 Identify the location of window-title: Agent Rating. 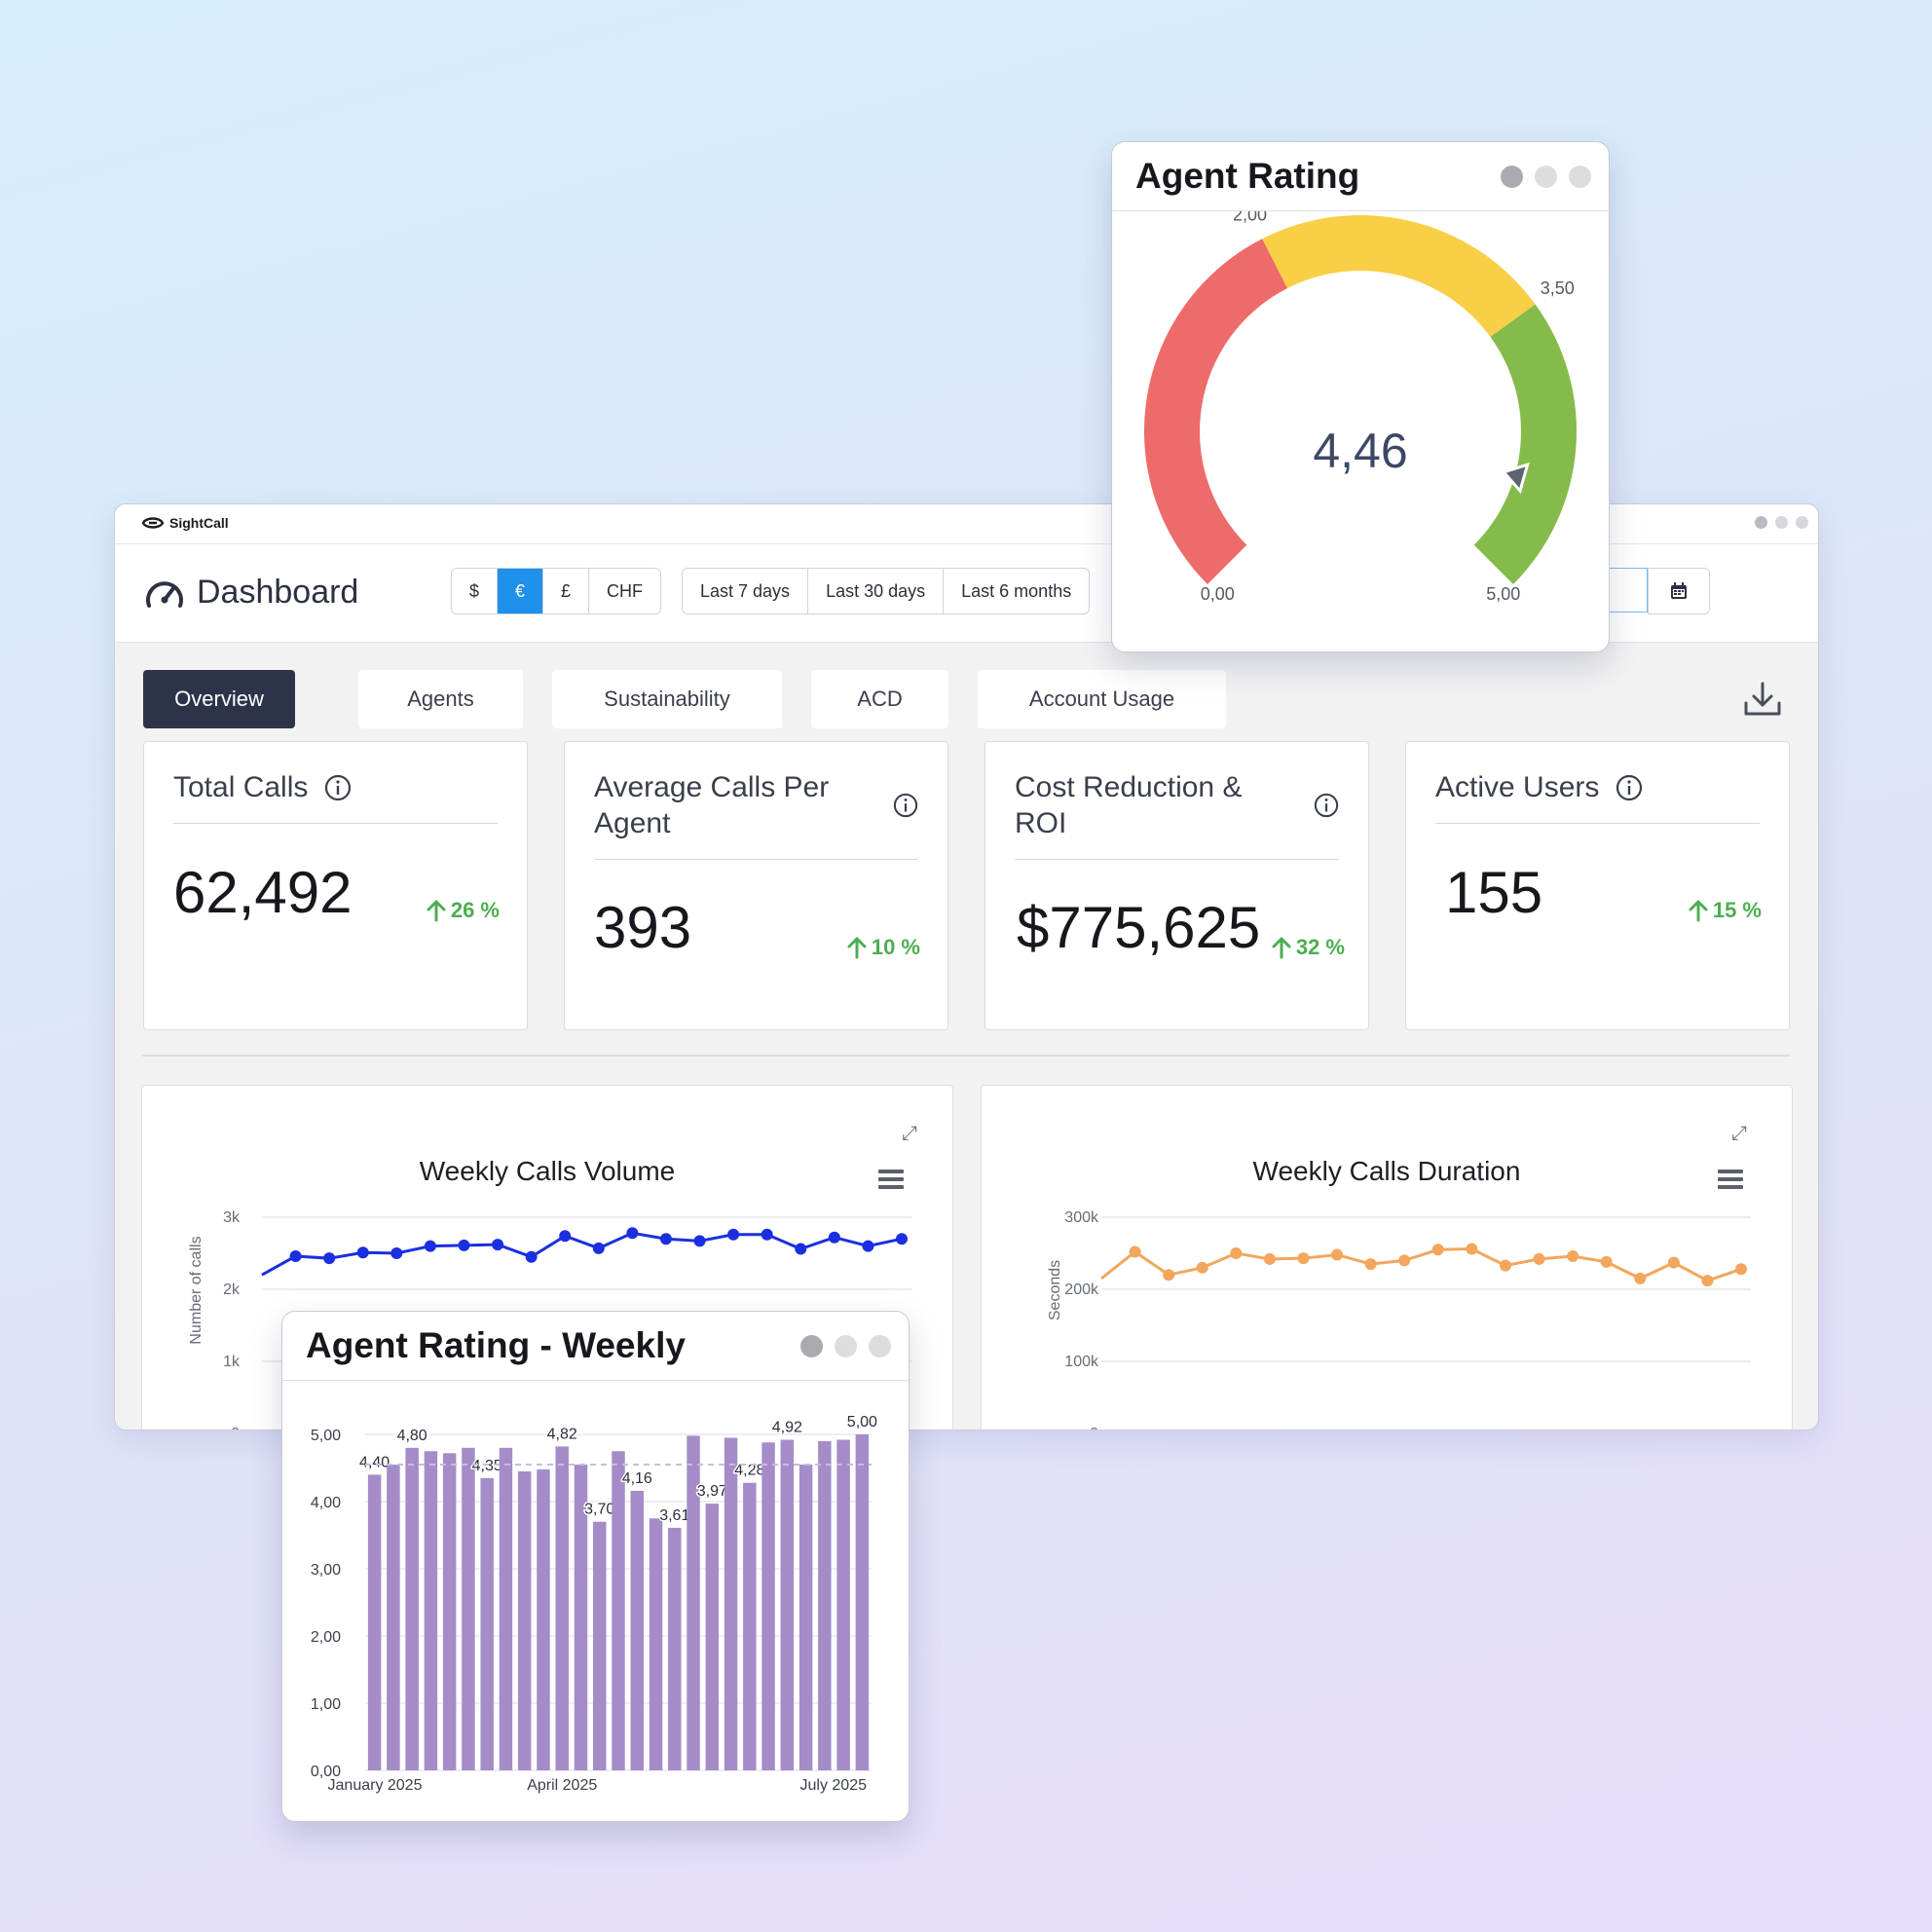
(1247, 176).